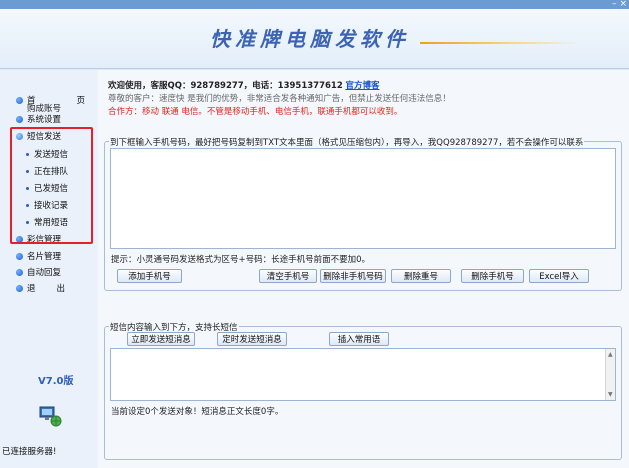  I want to click on message-scrollbar: ▲ ▼, so click(610, 374).